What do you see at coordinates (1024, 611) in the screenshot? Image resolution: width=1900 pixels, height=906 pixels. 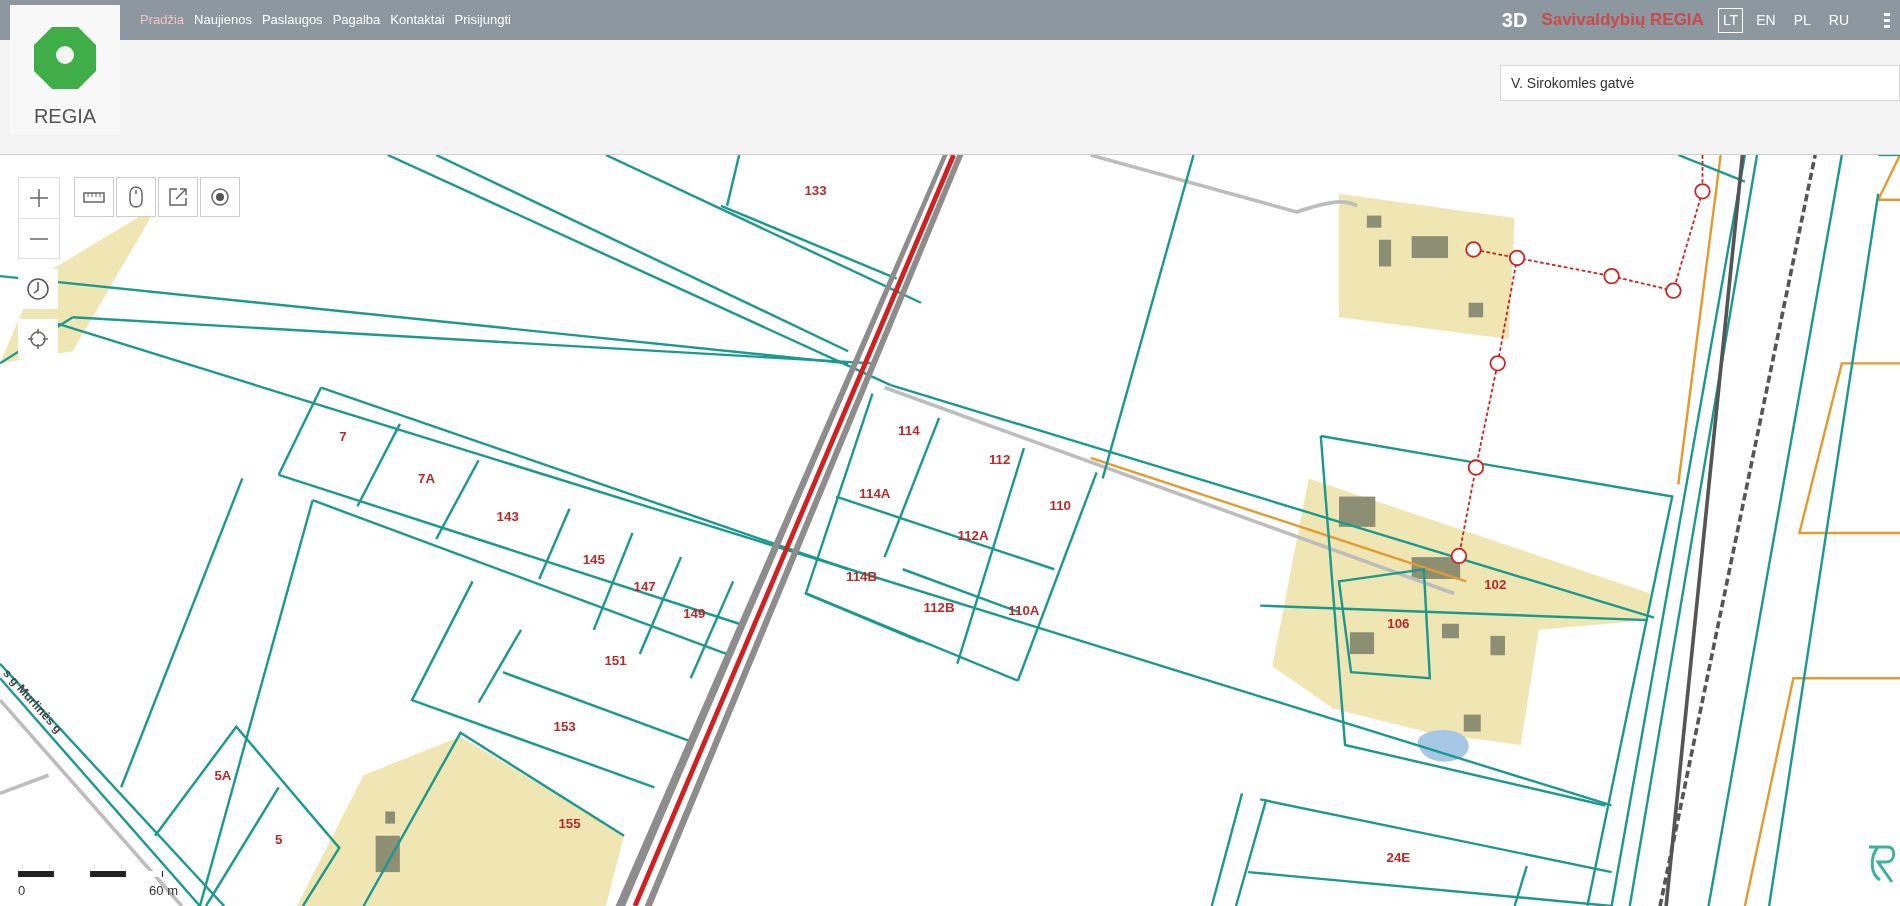 I see `parcel-number: 110A` at bounding box center [1024, 611].